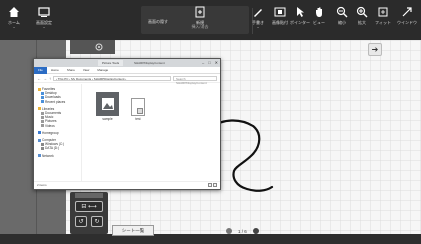  Describe the element at coordinates (42, 185) in the screenshot. I see `item-count: 2 items` at that location.